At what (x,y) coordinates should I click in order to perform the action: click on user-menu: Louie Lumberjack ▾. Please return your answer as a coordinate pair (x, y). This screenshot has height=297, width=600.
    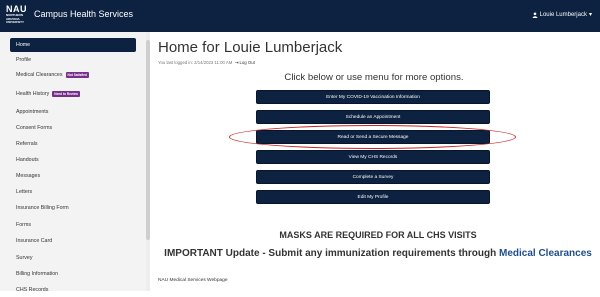
    Looking at the image, I should click on (562, 14).